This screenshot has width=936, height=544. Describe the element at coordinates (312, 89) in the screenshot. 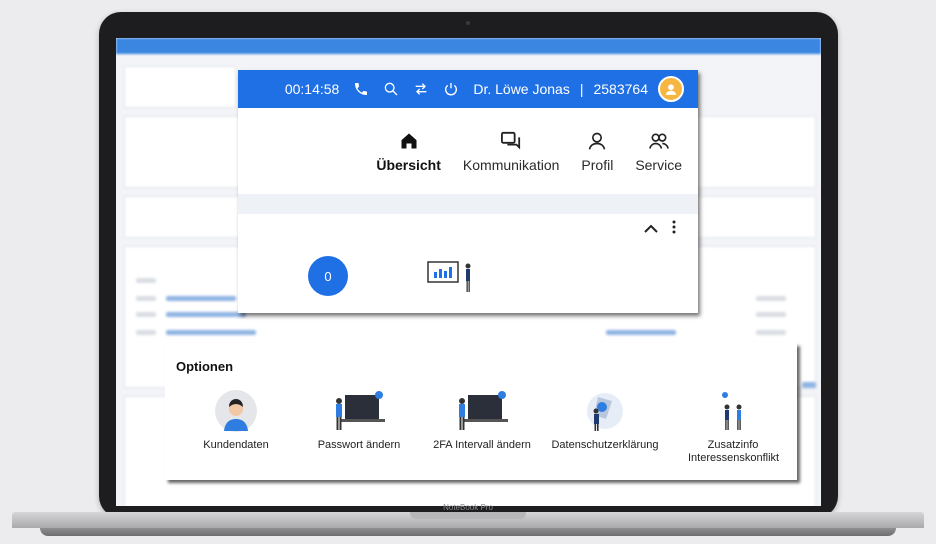

I see `session-timer: 00:14:58` at that location.